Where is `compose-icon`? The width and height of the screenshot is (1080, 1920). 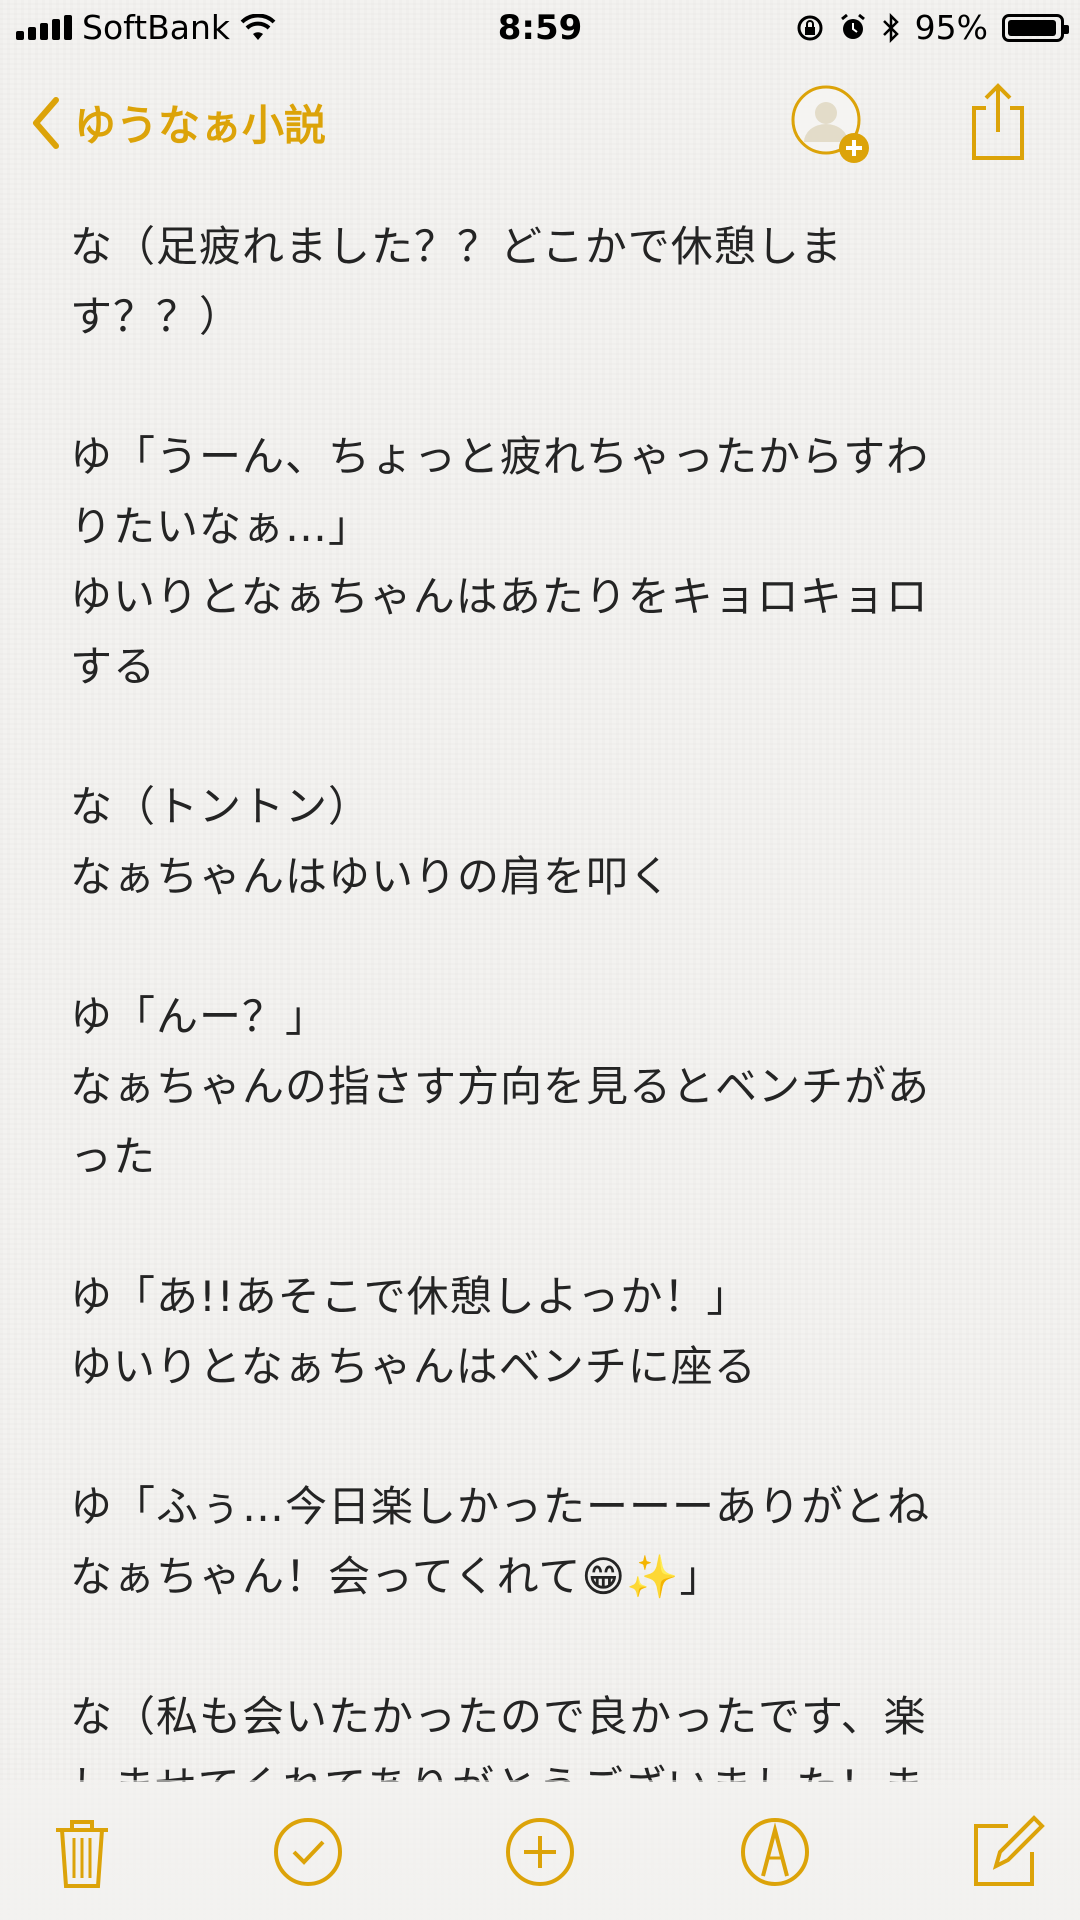
compose-icon is located at coordinates (1009, 1850).